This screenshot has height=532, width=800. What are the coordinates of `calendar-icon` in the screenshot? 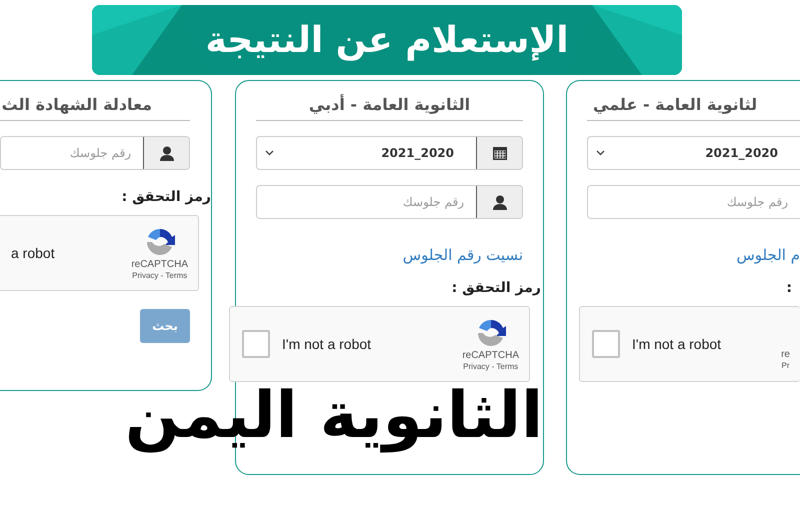 It's located at (499, 153).